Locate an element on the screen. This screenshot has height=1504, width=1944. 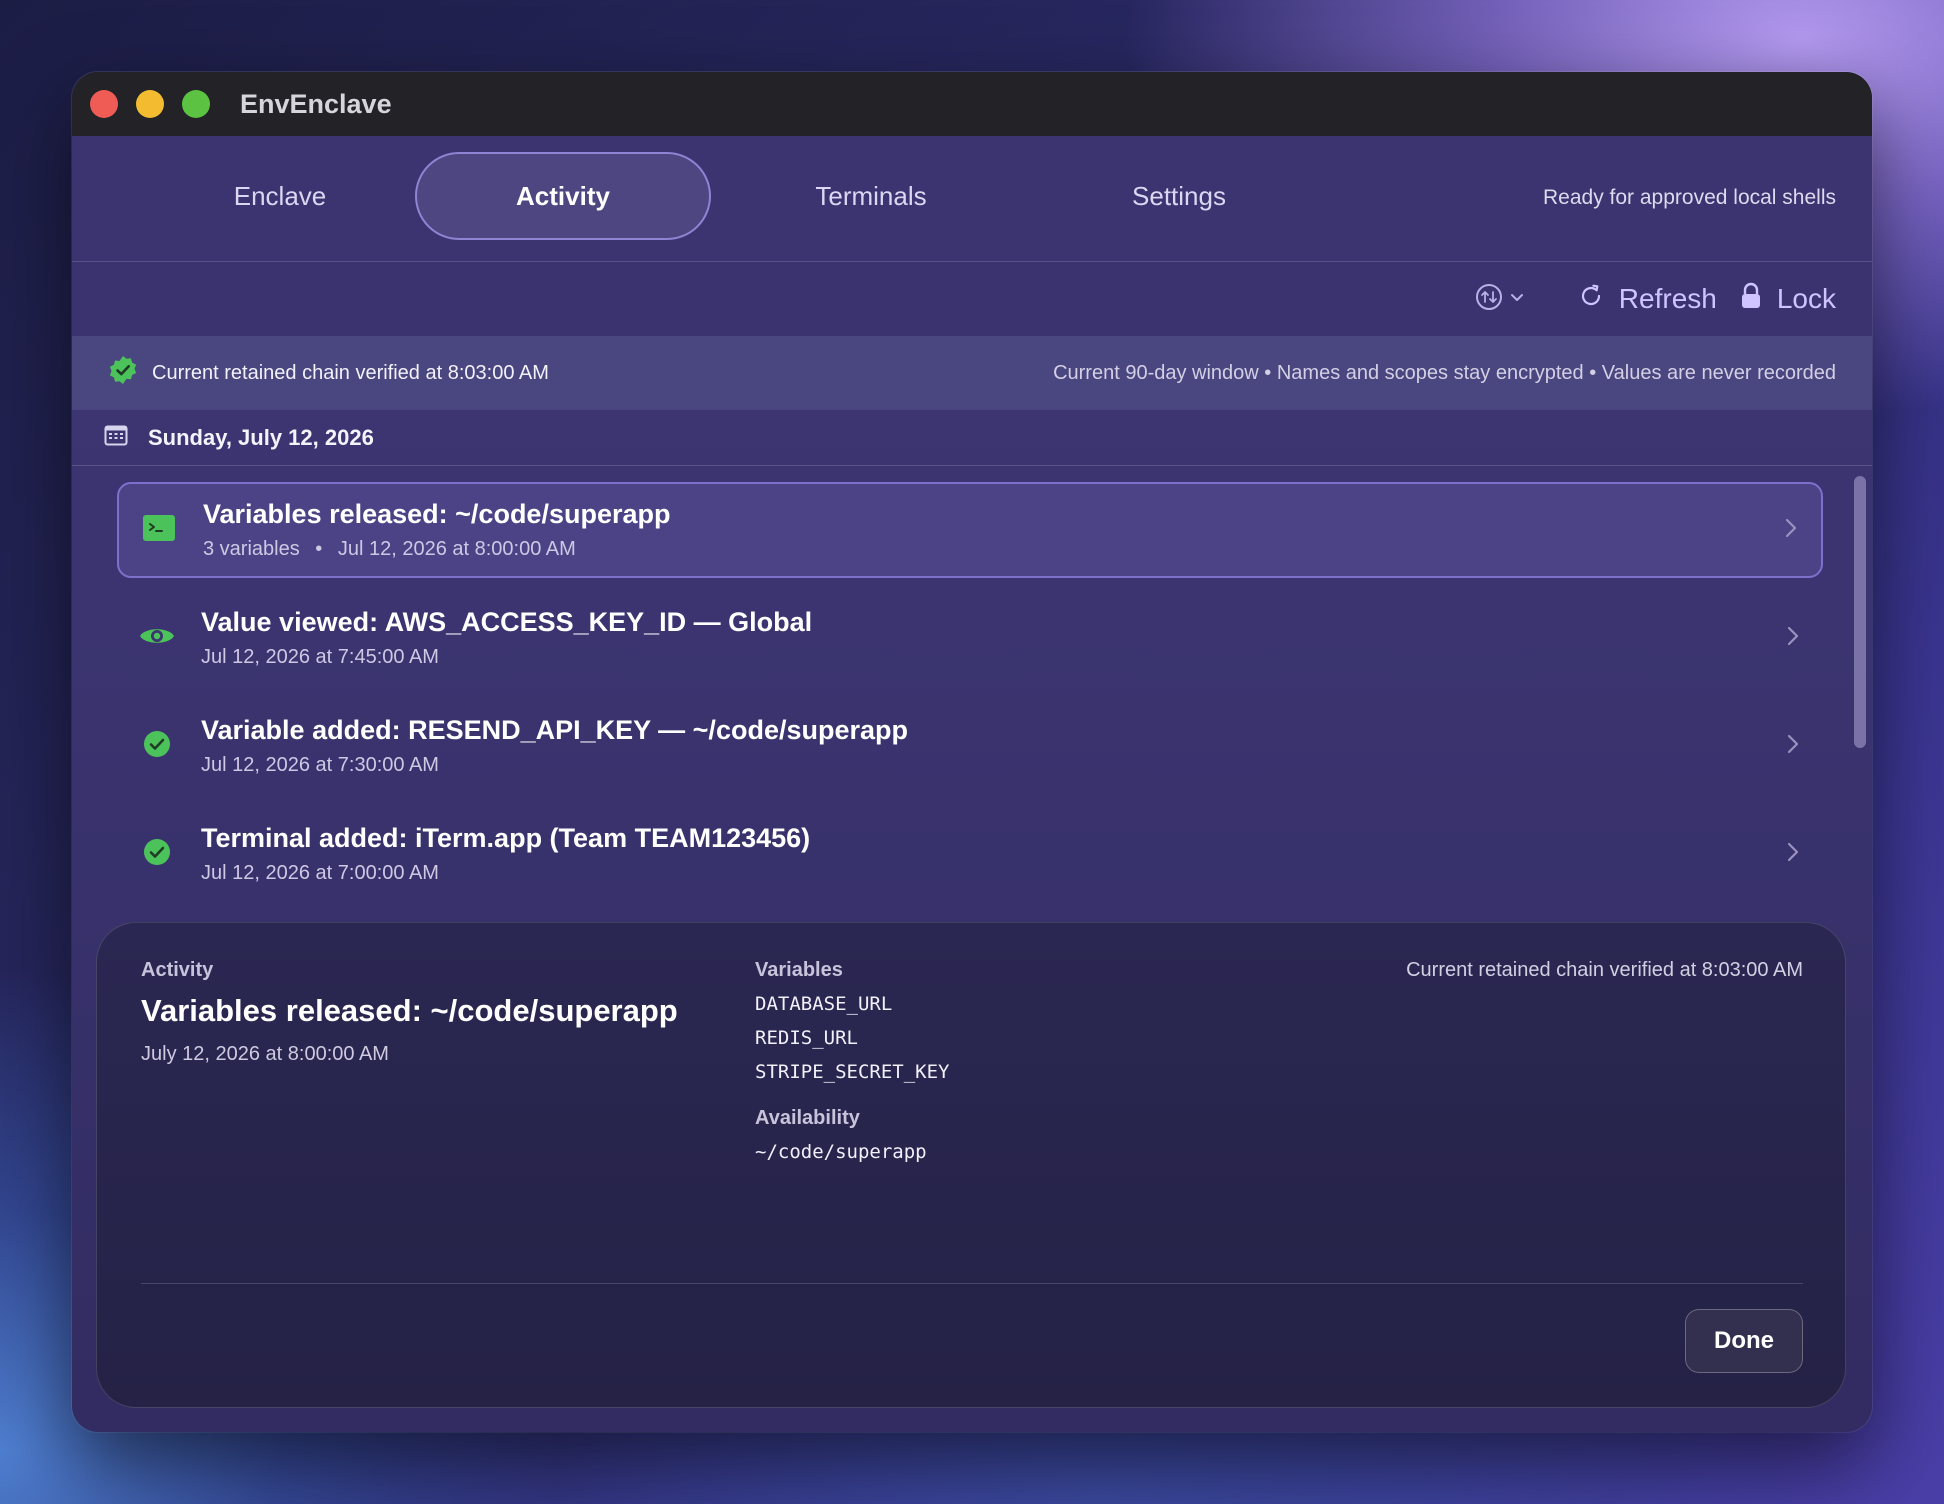
verified-badge-icon is located at coordinates (130, 373).